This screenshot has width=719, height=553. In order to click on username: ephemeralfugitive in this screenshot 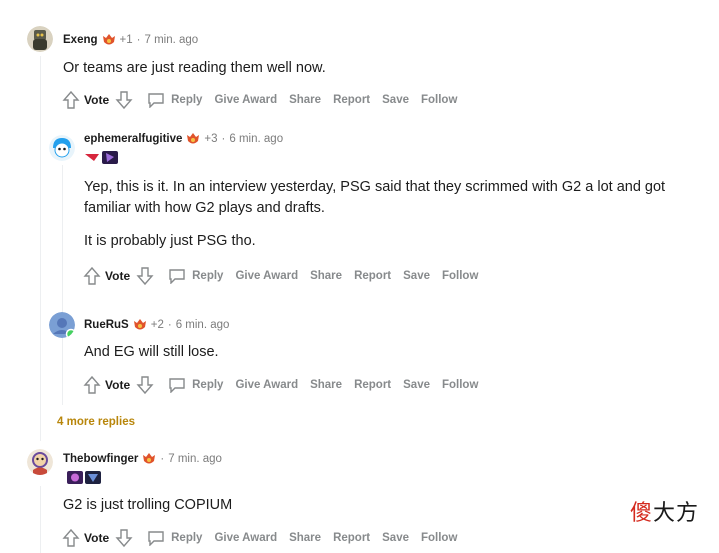, I will do `click(133, 139)`.